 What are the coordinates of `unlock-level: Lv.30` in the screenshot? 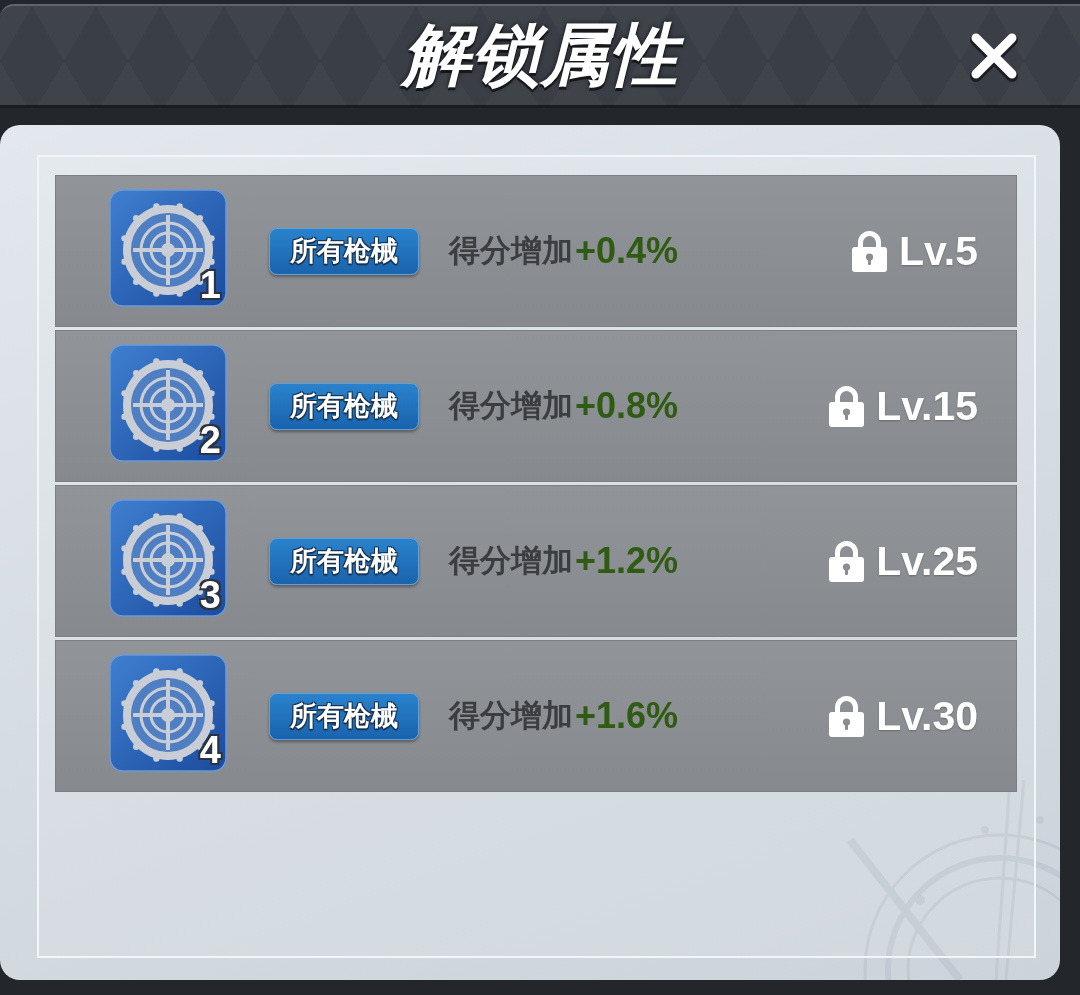 It's located at (927, 716).